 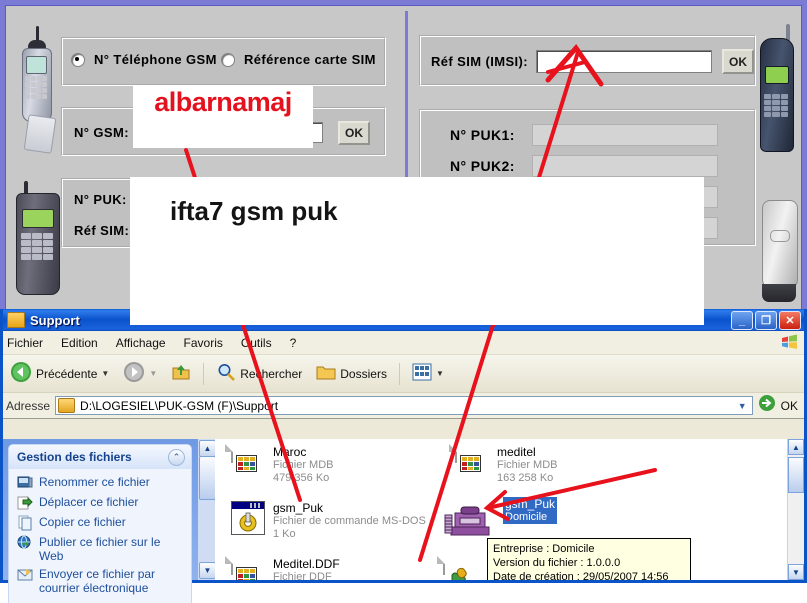 What do you see at coordinates (795, 509) in the screenshot?
I see `file-list-scrollbar: ▲ ▼` at bounding box center [795, 509].